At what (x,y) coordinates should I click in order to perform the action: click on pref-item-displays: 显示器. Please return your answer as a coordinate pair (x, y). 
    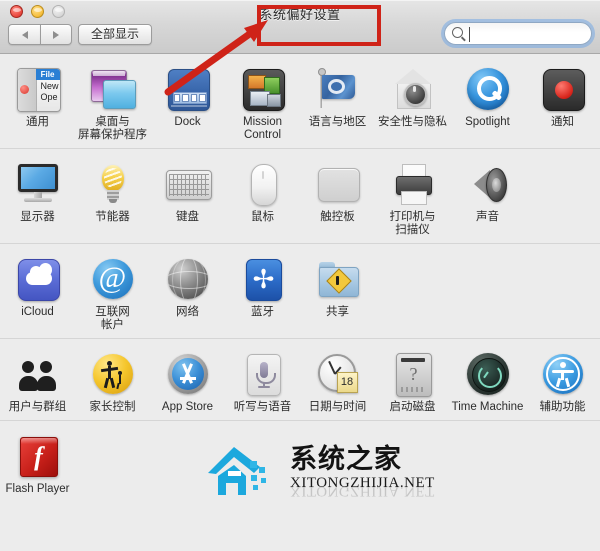
    Looking at the image, I should click on (37, 198).